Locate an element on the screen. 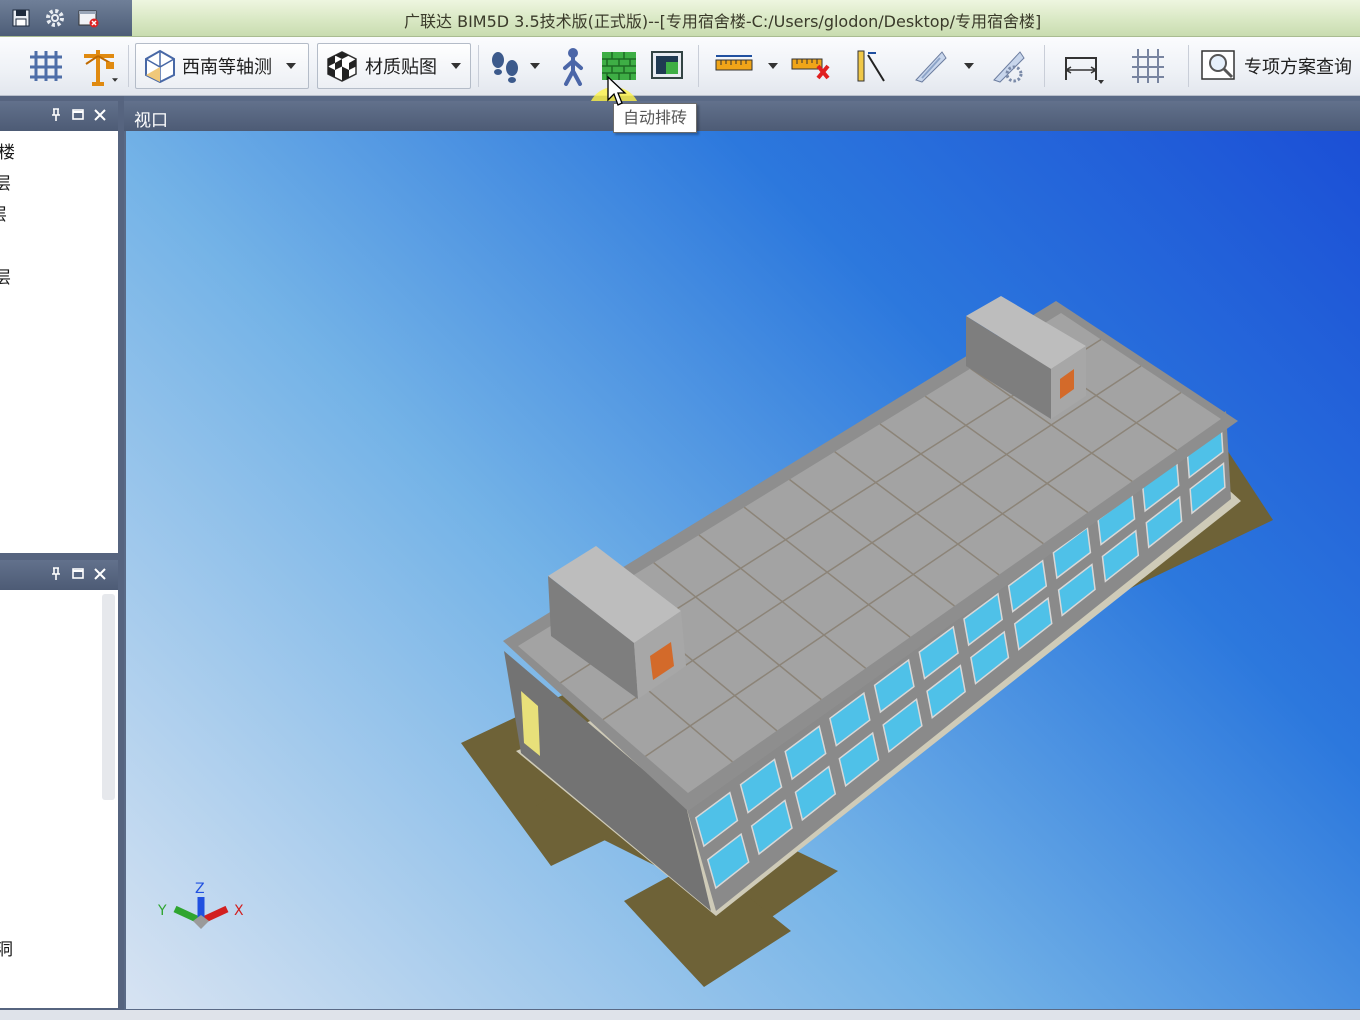 Image resolution: width=1360 pixels, height=1020 pixels. scrollbar is located at coordinates (108, 697).